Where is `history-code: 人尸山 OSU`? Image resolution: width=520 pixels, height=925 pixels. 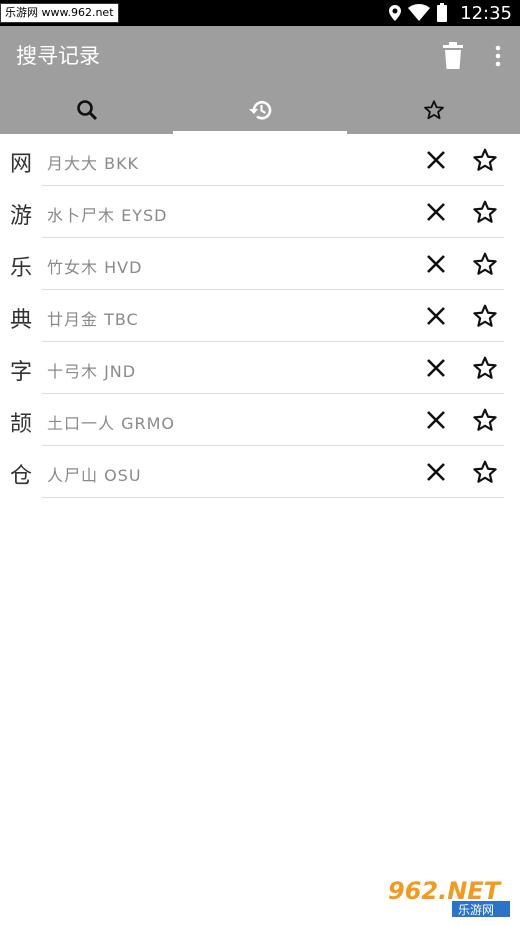
history-code: 人尸山 OSU is located at coordinates (94, 475).